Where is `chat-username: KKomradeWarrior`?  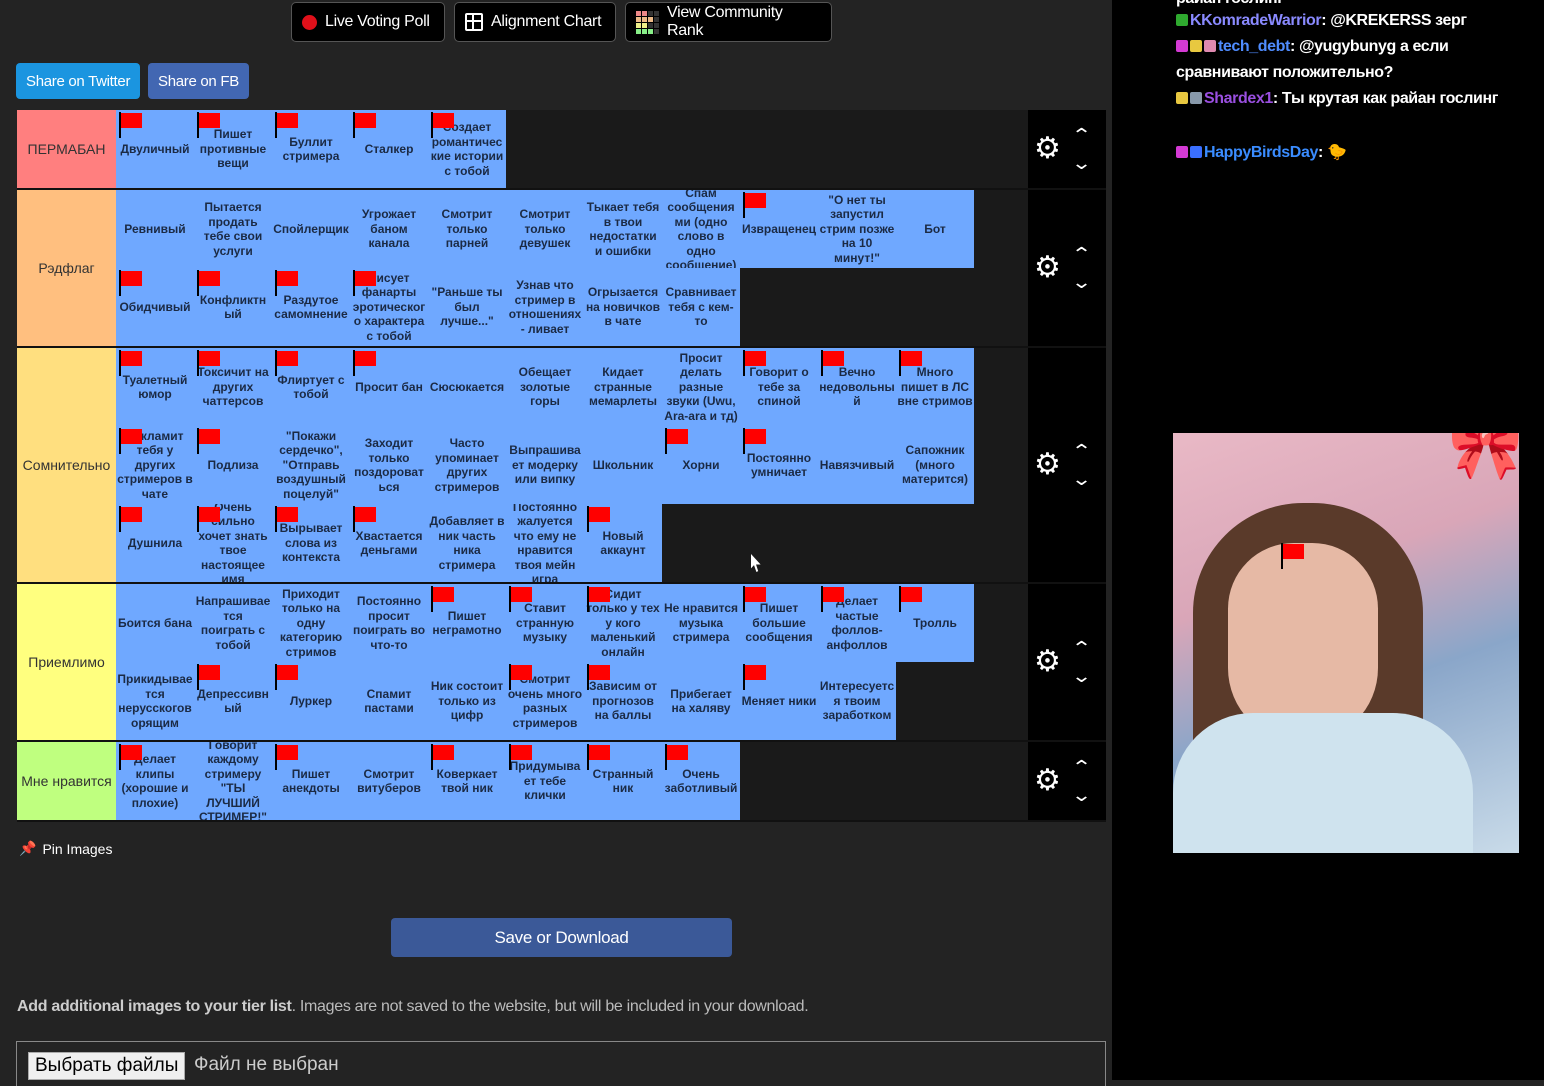
chat-username: KKomradeWarrior is located at coordinates (1256, 20).